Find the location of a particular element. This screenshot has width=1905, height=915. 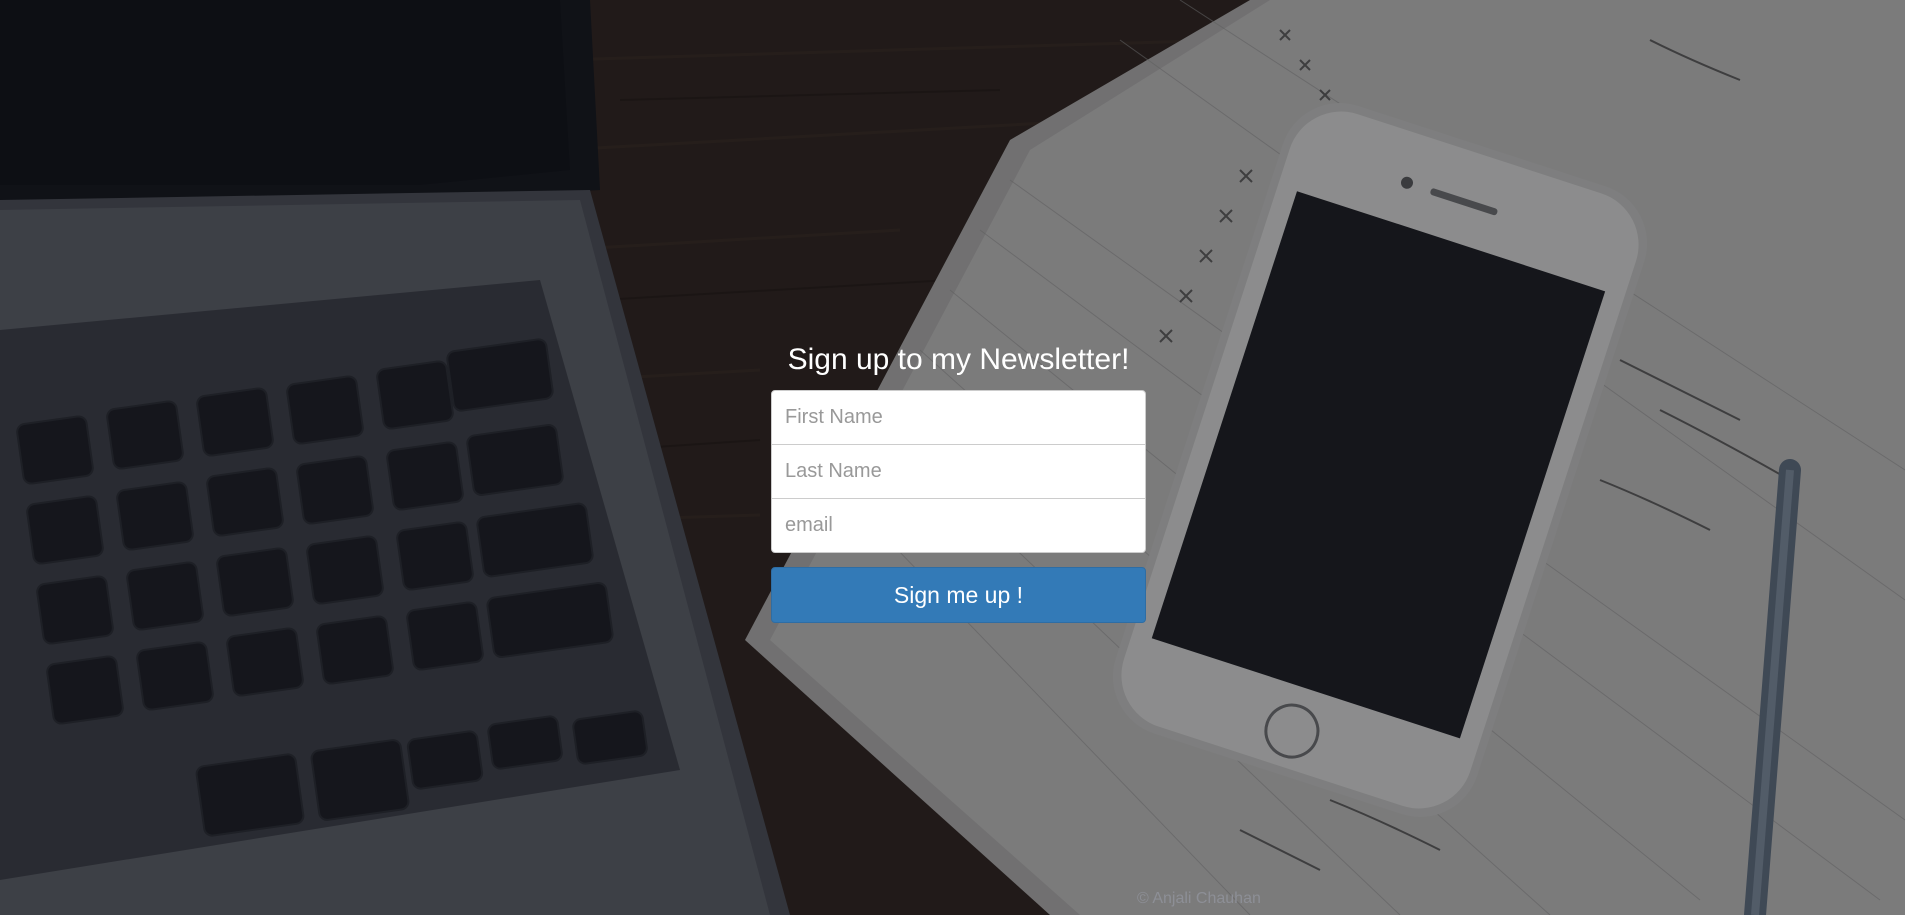

signup-title: Sign up to my Newsletter! is located at coordinates (958, 359).